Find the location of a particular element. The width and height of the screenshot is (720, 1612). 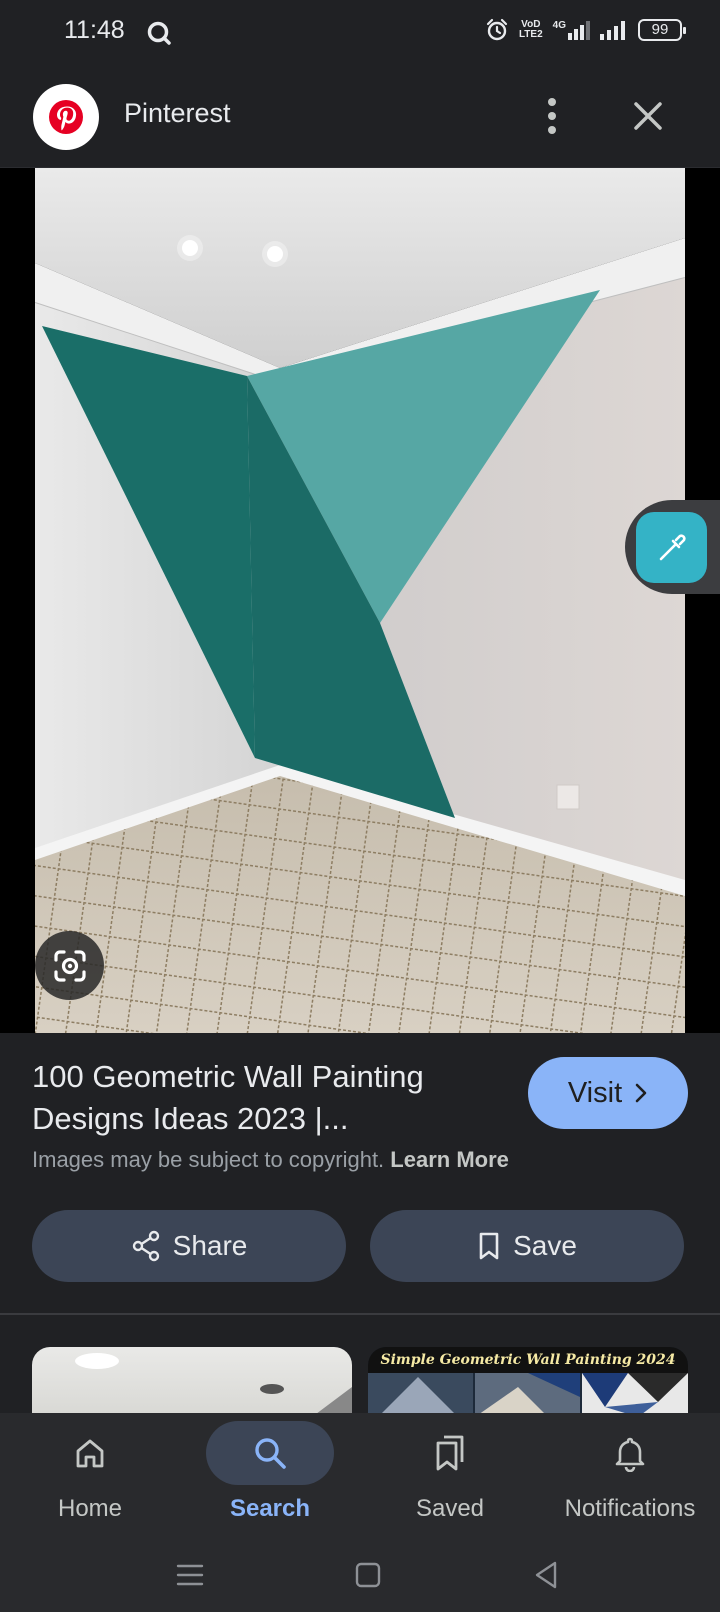

nav-search: Search is located at coordinates (270, 1473).